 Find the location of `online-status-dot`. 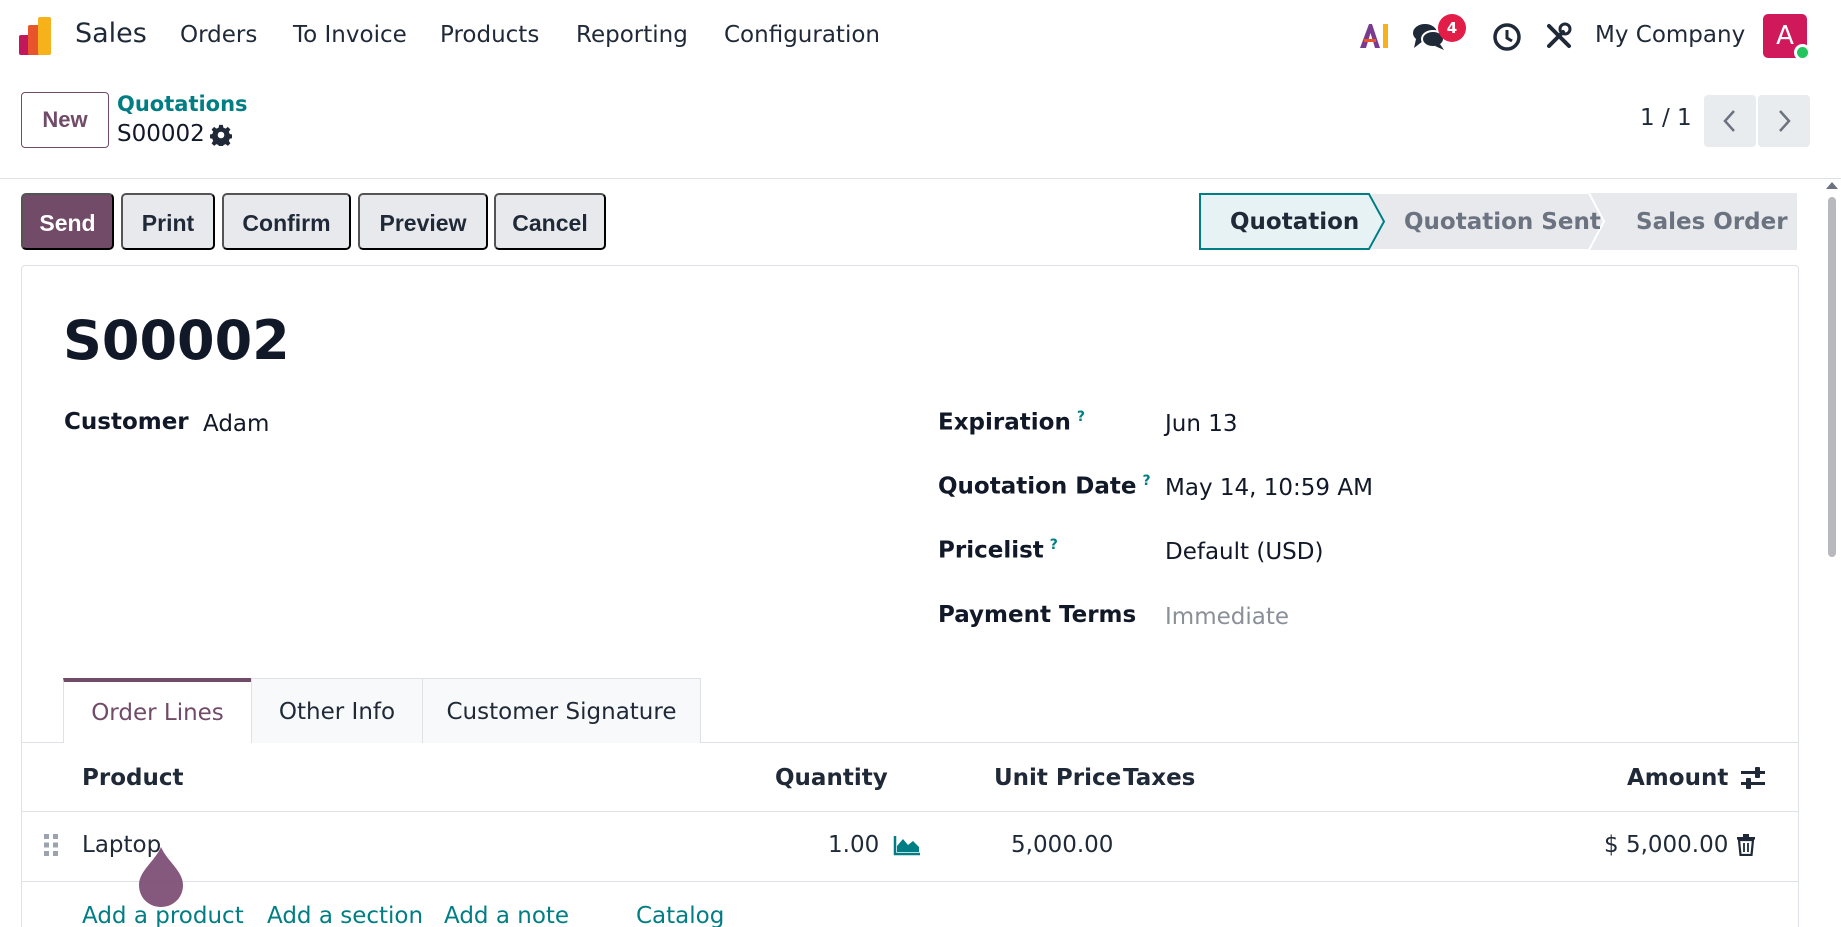

online-status-dot is located at coordinates (1802, 52).